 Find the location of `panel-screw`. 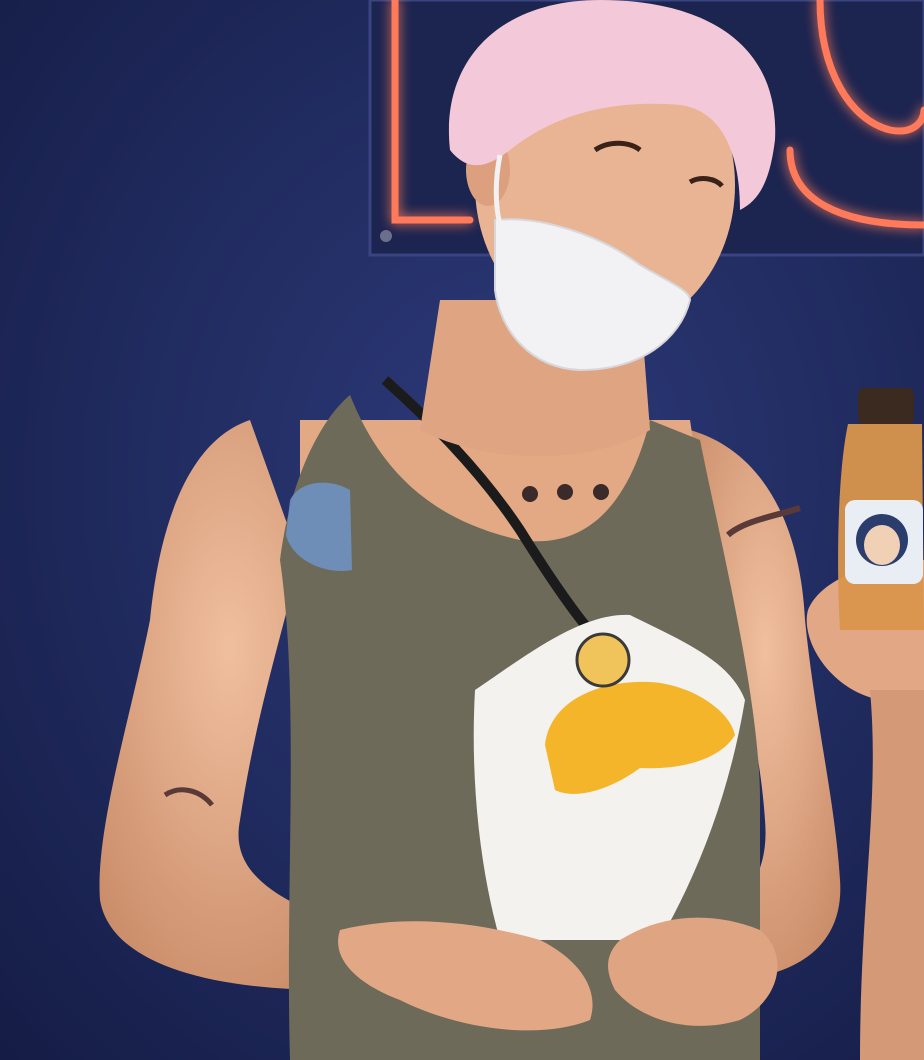

panel-screw is located at coordinates (386, 236).